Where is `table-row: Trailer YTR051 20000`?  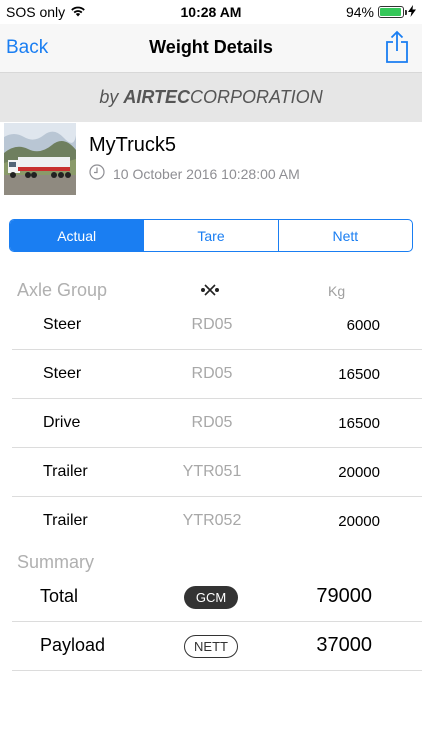
table-row: Trailer YTR051 20000 is located at coordinates (217, 472).